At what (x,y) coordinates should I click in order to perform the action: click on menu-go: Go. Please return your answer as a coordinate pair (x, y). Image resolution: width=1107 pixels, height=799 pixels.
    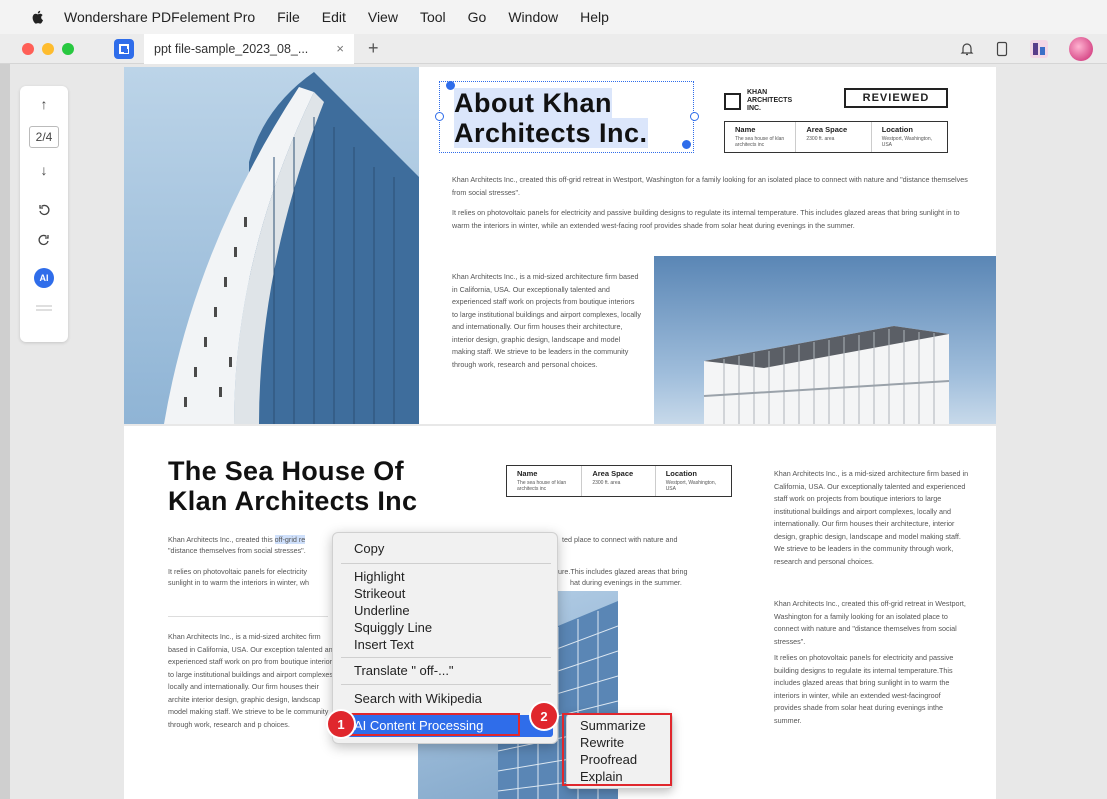
    Looking at the image, I should click on (477, 17).